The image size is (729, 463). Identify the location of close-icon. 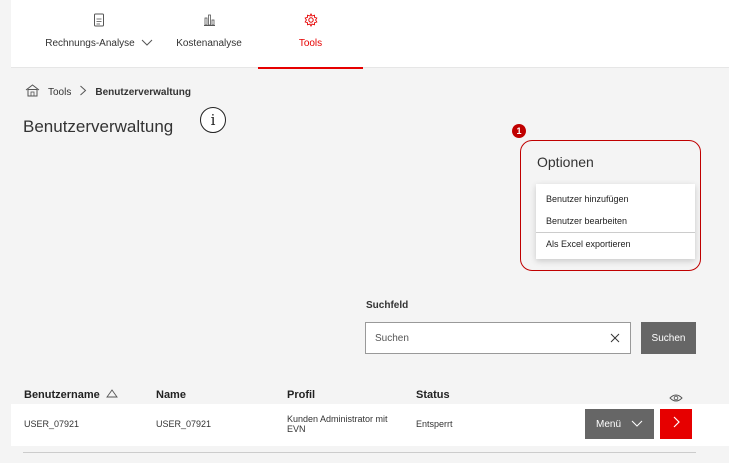
(615, 338).